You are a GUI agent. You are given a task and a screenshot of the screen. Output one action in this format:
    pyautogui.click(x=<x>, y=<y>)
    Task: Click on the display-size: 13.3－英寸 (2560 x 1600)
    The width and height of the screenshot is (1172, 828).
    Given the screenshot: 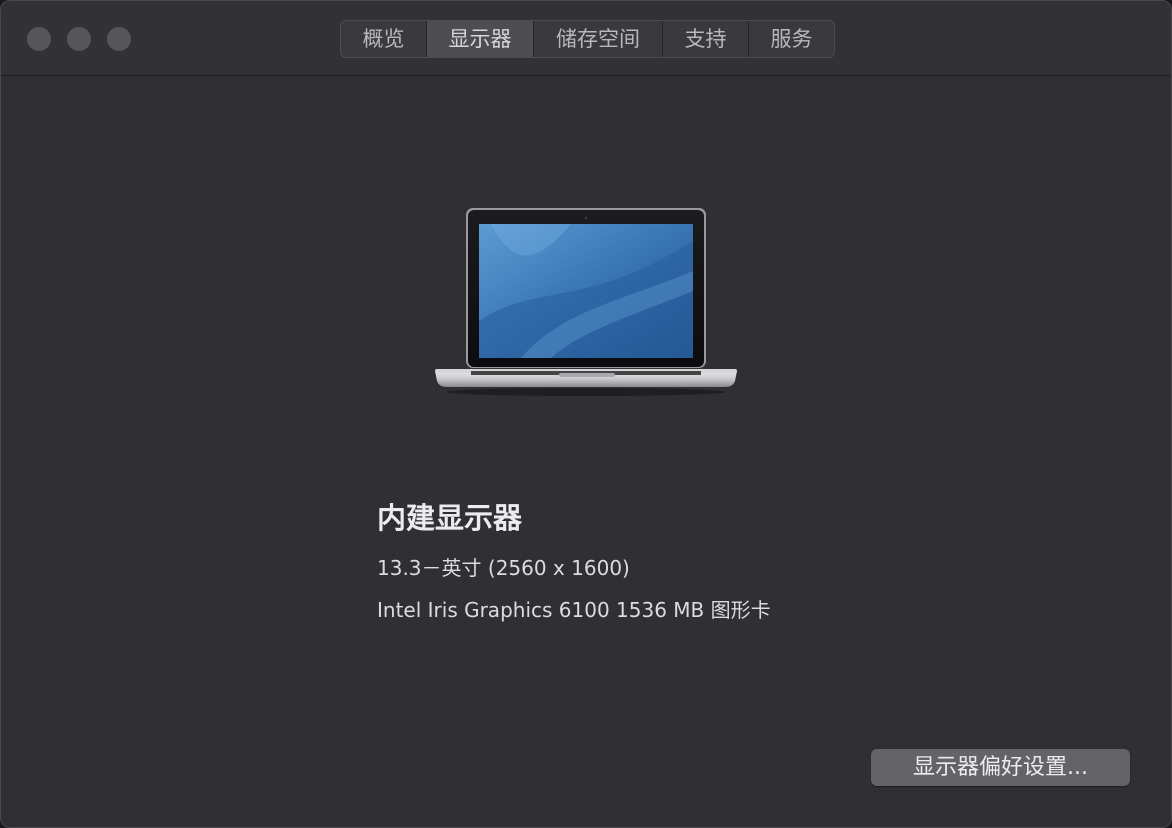 What is the action you would take?
    pyautogui.click(x=503, y=568)
    